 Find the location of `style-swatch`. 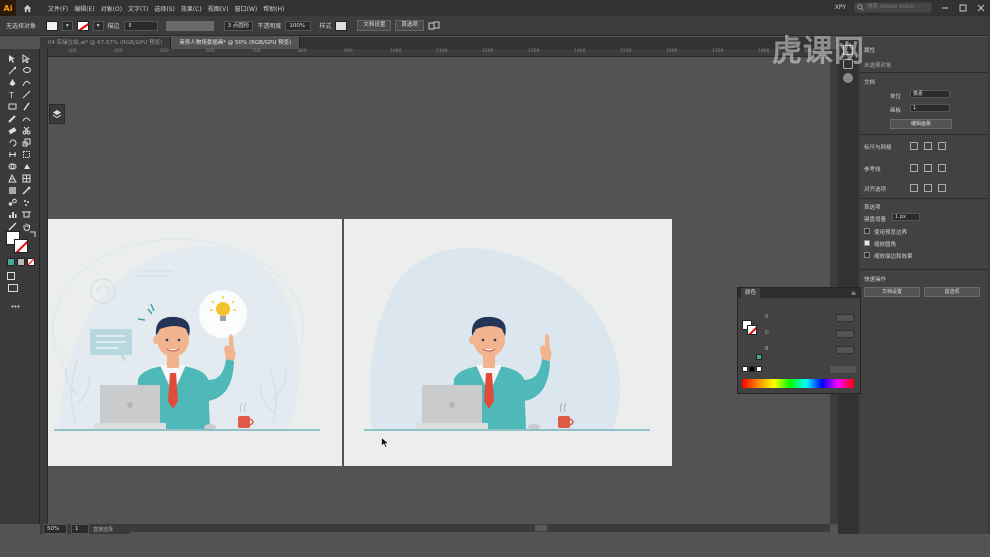

style-swatch is located at coordinates (341, 25).